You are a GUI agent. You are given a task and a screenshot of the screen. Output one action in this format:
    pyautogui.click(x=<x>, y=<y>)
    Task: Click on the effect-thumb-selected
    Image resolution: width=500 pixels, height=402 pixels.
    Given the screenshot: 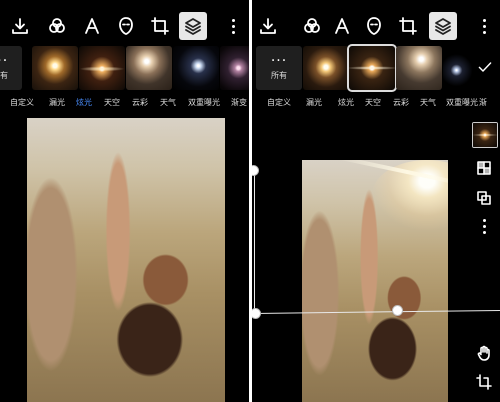 What is the action you would take?
    pyautogui.click(x=372, y=68)
    